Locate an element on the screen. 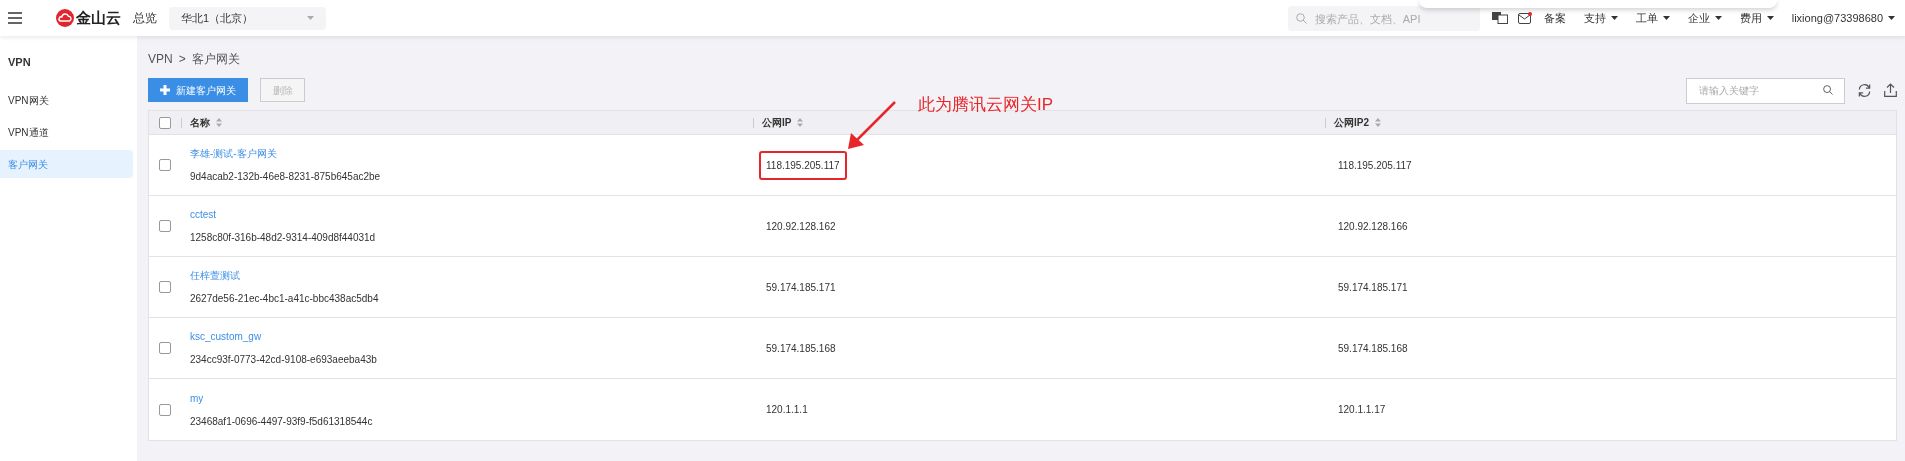 This screenshot has width=1905, height=461. gateway-id: 23468af1-0696-4497-93f9-f5d61318544c is located at coordinates (281, 421).